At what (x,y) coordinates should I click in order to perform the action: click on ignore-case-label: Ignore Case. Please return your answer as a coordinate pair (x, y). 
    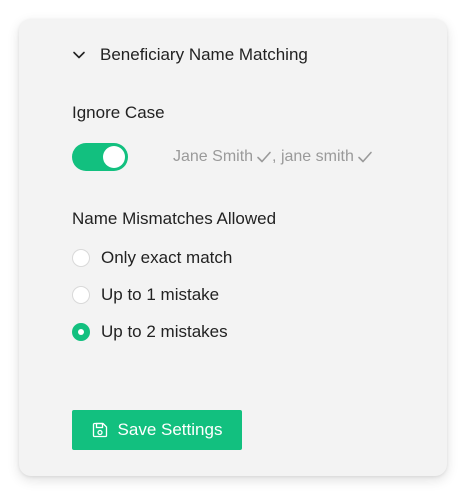
    Looking at the image, I should click on (118, 112).